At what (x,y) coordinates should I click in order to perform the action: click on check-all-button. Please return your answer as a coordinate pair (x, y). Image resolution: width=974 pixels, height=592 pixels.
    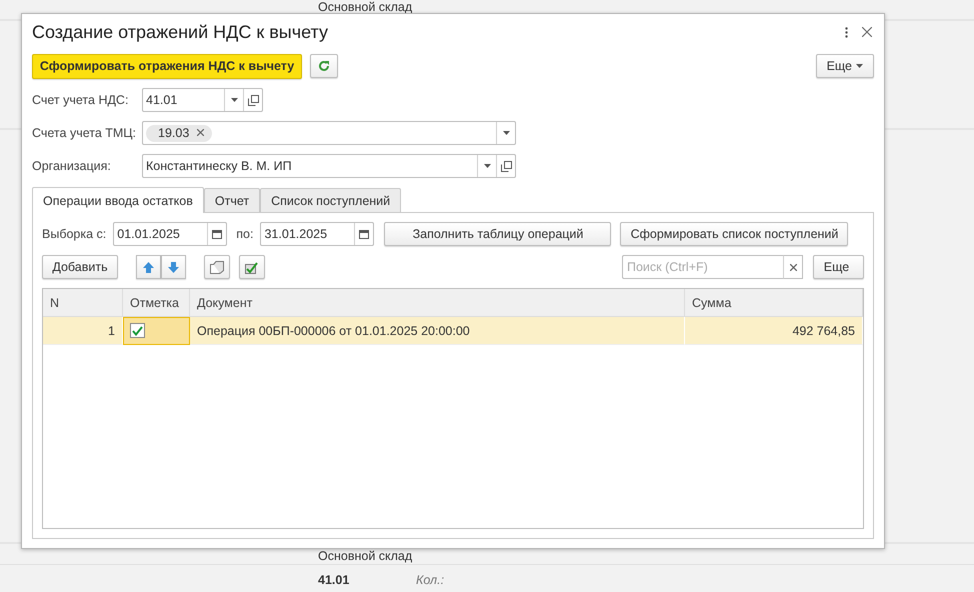
    Looking at the image, I should click on (252, 267).